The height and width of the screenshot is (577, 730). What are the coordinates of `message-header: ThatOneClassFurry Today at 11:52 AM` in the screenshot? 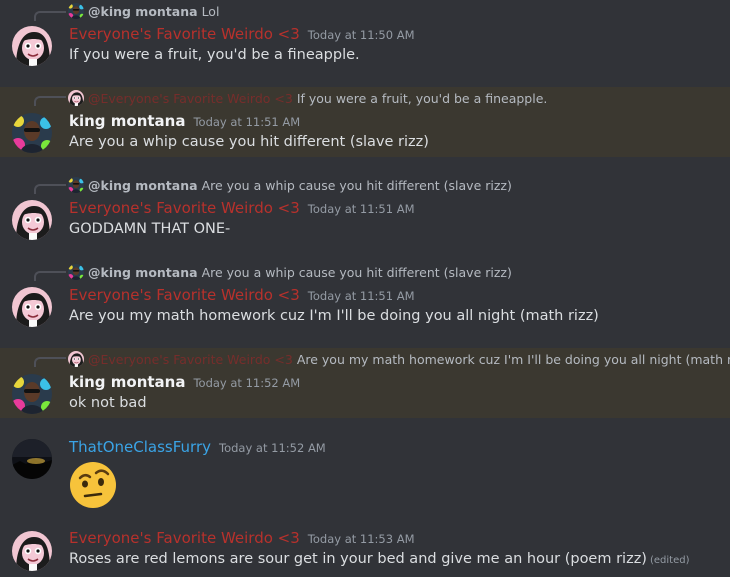 It's located at (197, 448).